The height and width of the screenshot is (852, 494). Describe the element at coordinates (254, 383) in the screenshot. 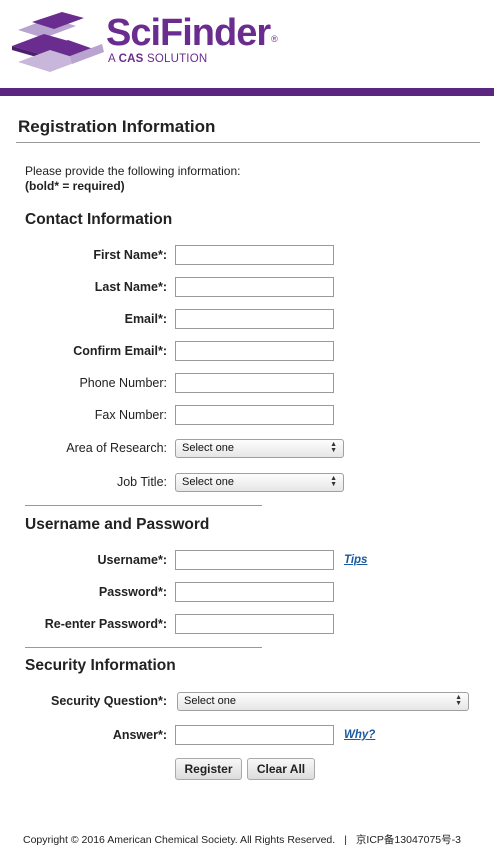

I see `phone-field` at that location.